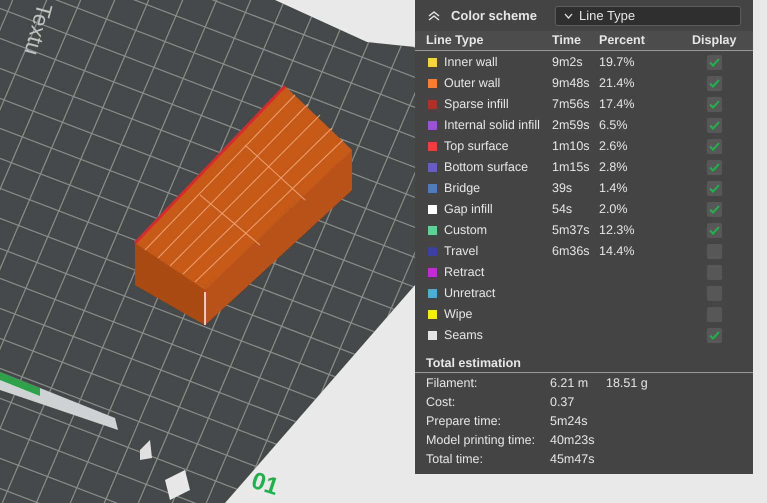 The width and height of the screenshot is (767, 503). I want to click on plate-label: Textu, so click(39, 29).